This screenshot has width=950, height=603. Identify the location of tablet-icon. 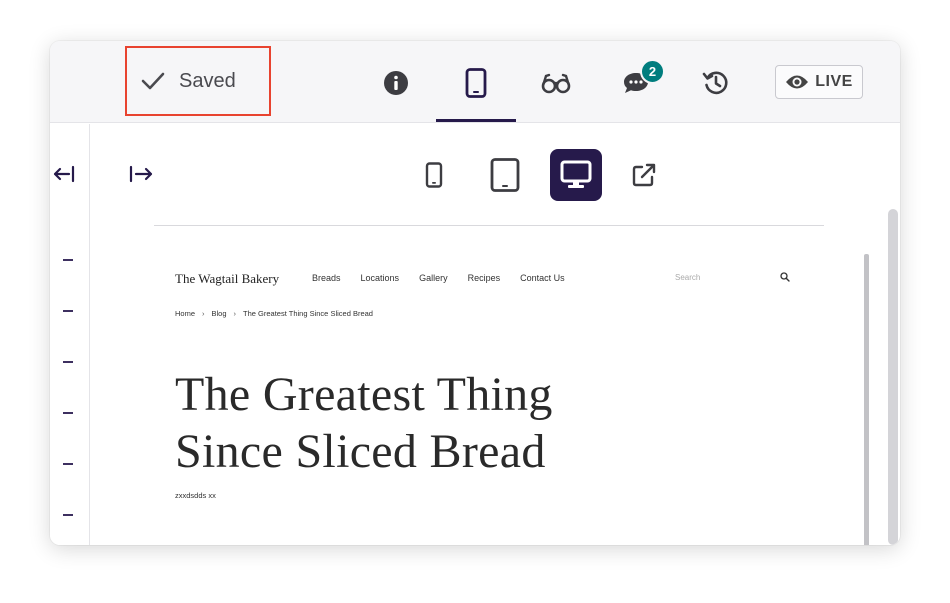
(505, 175).